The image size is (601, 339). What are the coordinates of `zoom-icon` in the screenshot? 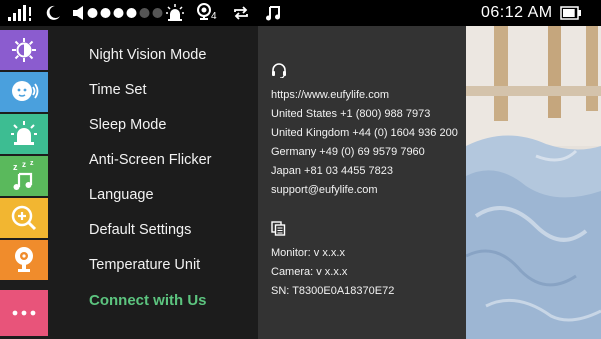 It's located at (24, 218).